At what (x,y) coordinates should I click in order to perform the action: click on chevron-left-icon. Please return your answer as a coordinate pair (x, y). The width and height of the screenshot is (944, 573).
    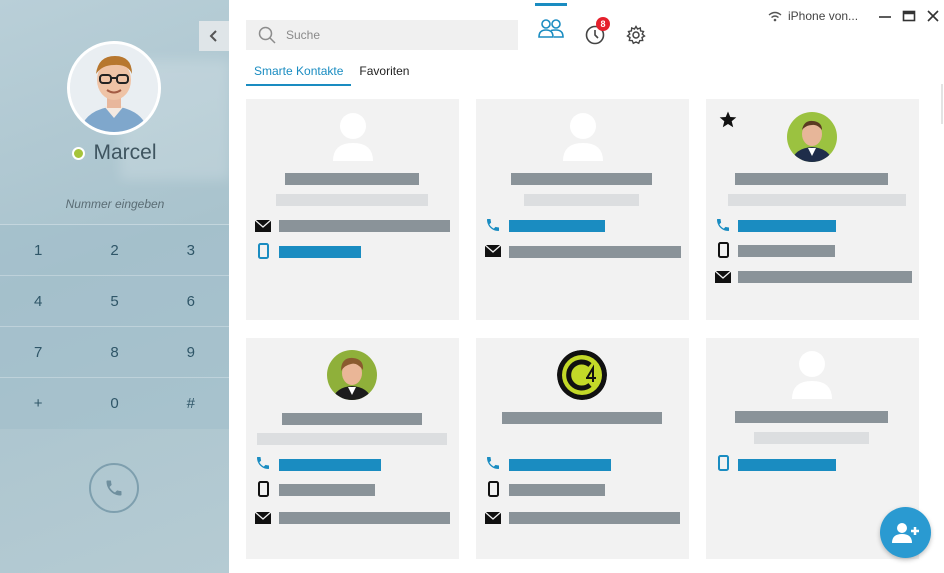
    Looking at the image, I should click on (213, 36).